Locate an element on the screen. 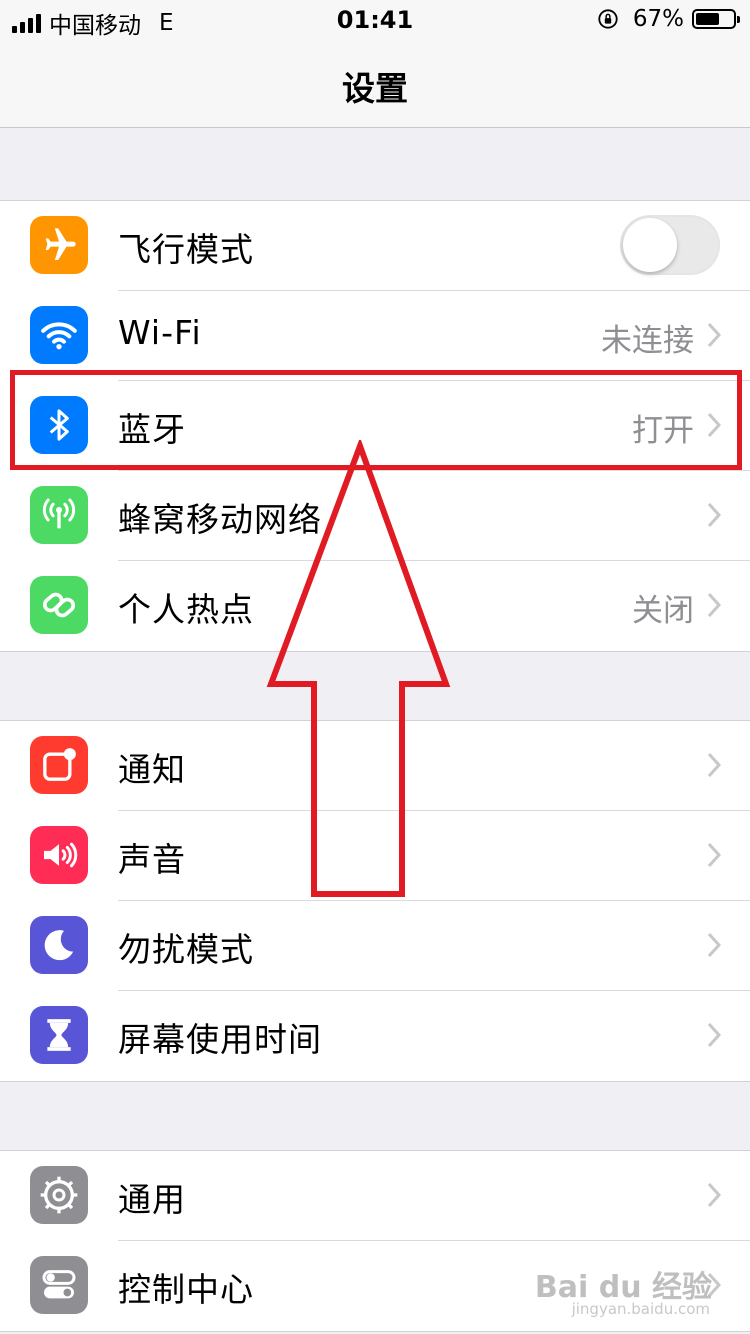 This screenshot has width=750, height=1334. settings-row-label: 声音 is located at coordinates (152, 859).